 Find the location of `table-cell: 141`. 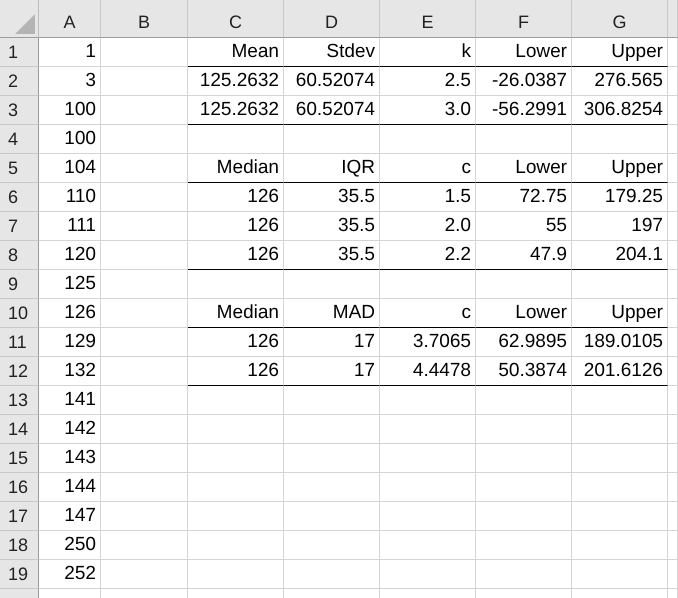

table-cell: 141 is located at coordinates (70, 400).